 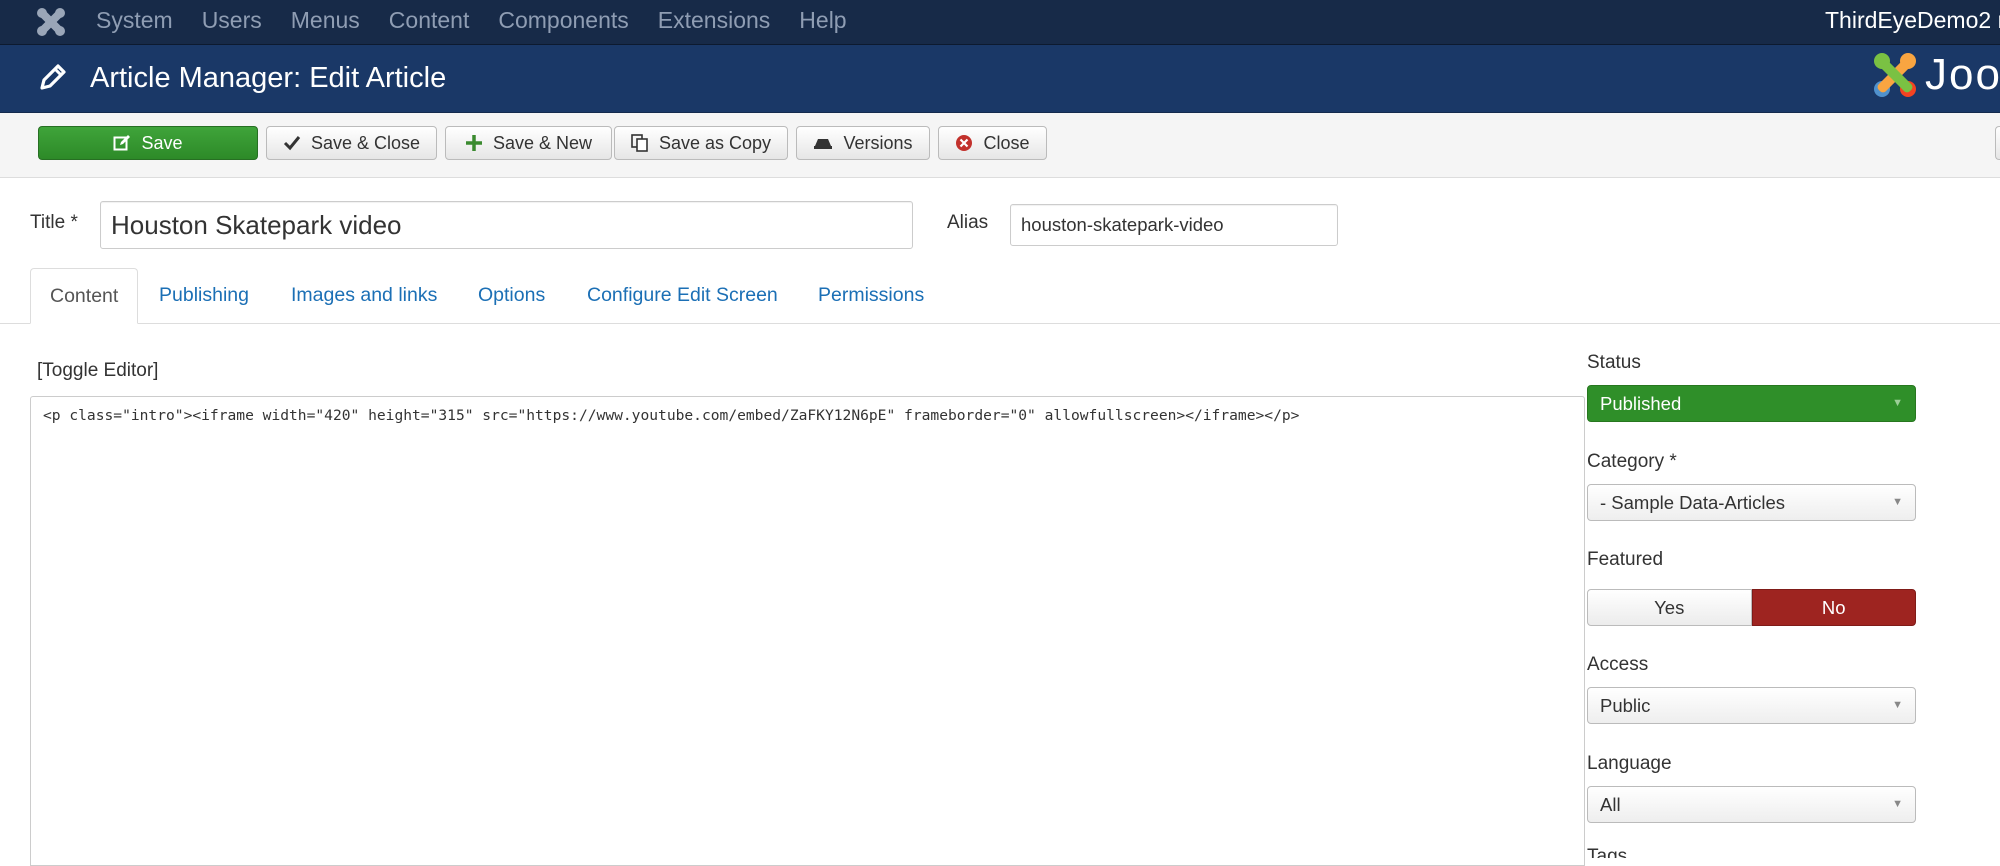 What do you see at coordinates (429, 22) in the screenshot?
I see `menu-content: Content` at bounding box center [429, 22].